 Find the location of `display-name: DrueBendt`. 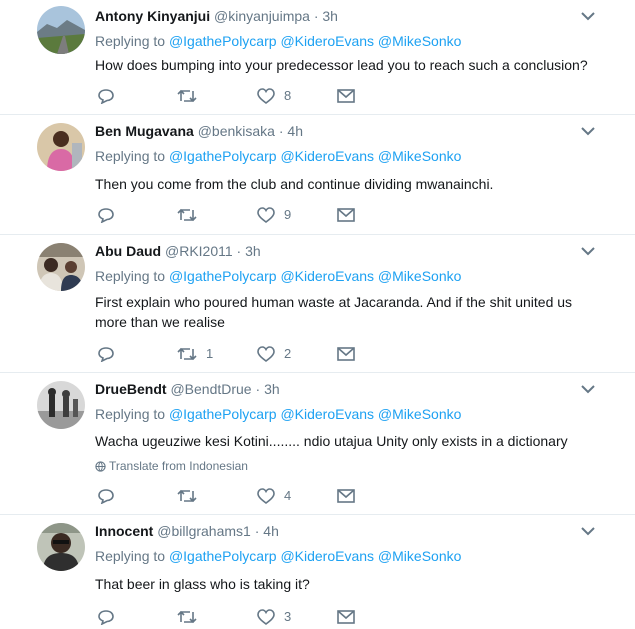

display-name: DrueBendt is located at coordinates (131, 389).